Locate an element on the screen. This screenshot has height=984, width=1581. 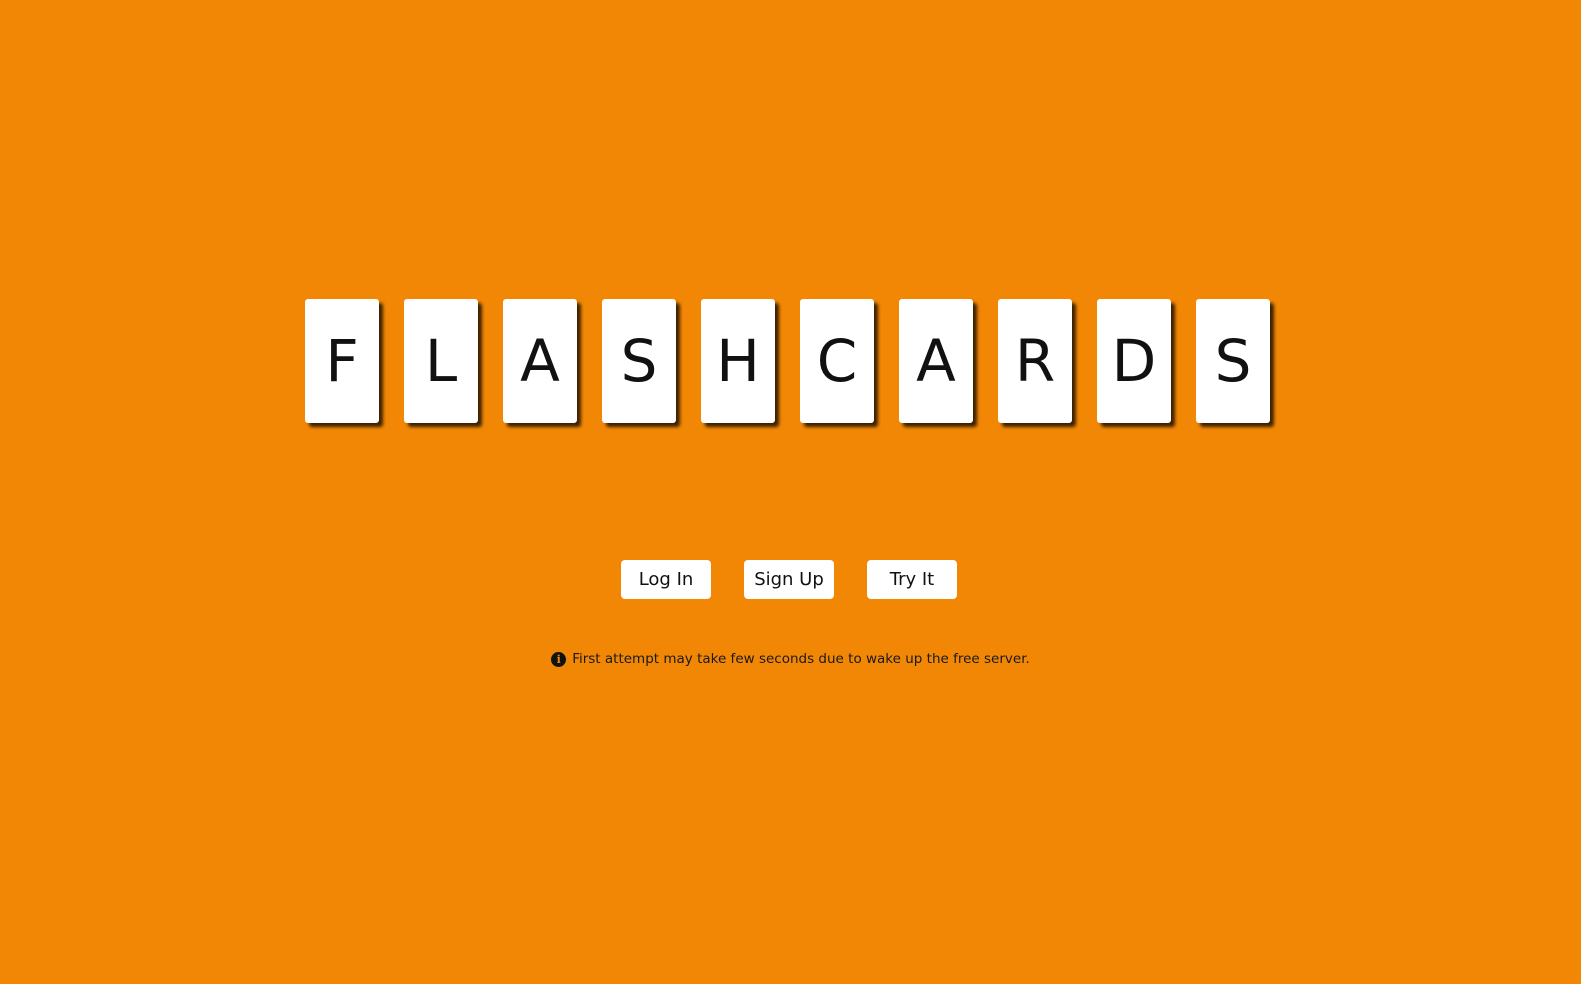
title-letter-card: F is located at coordinates (342, 361).